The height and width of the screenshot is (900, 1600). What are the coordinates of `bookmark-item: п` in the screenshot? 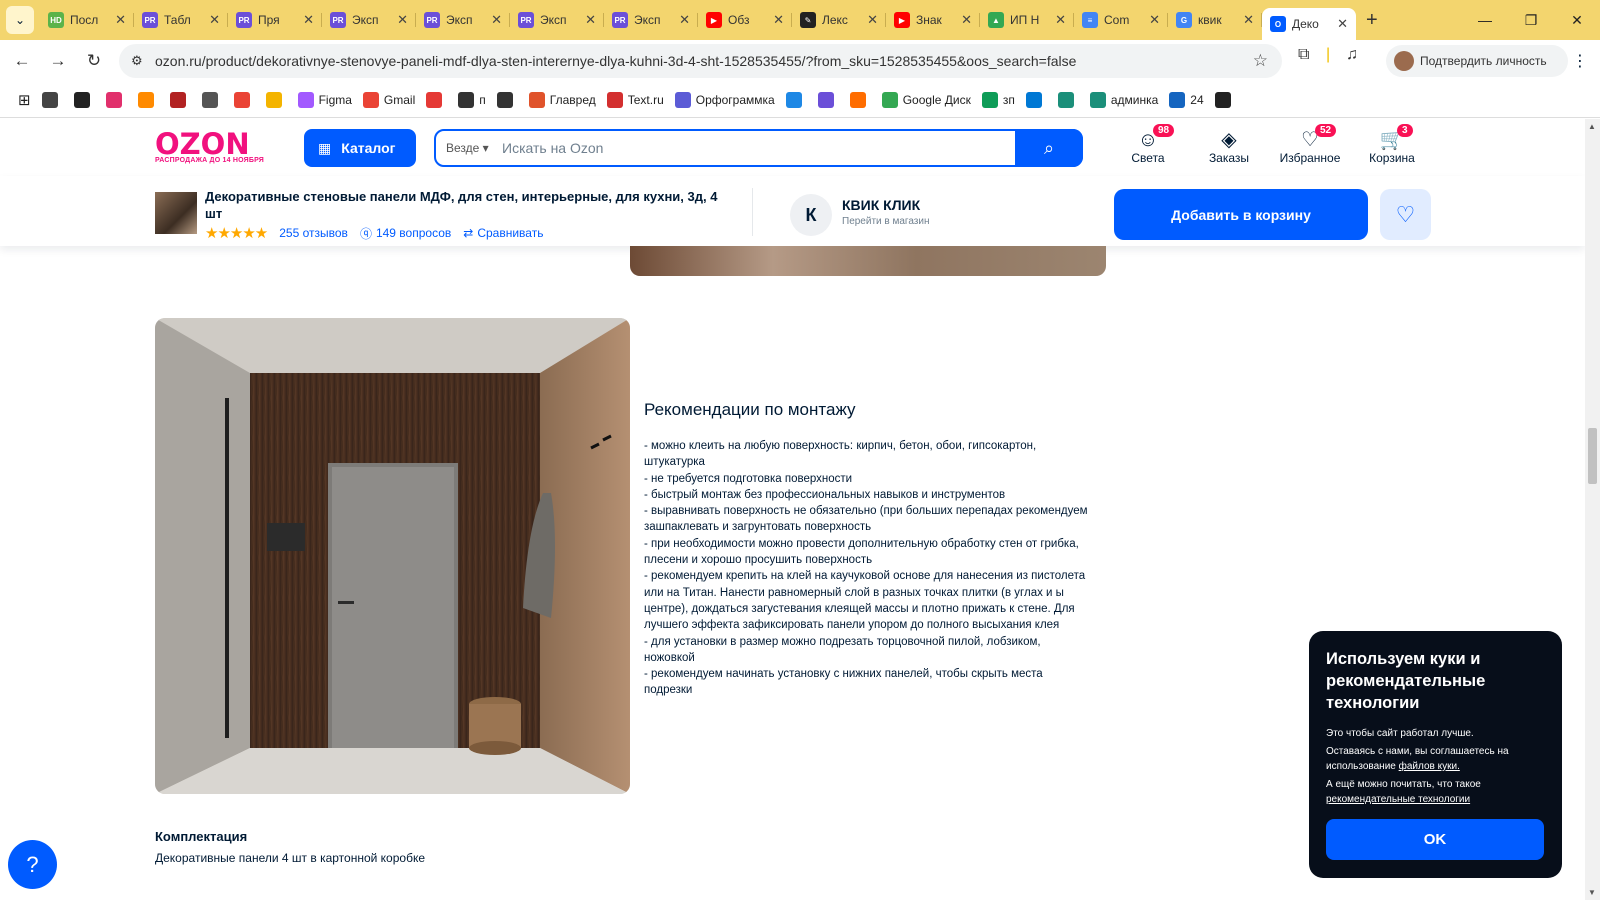 It's located at (472, 99).